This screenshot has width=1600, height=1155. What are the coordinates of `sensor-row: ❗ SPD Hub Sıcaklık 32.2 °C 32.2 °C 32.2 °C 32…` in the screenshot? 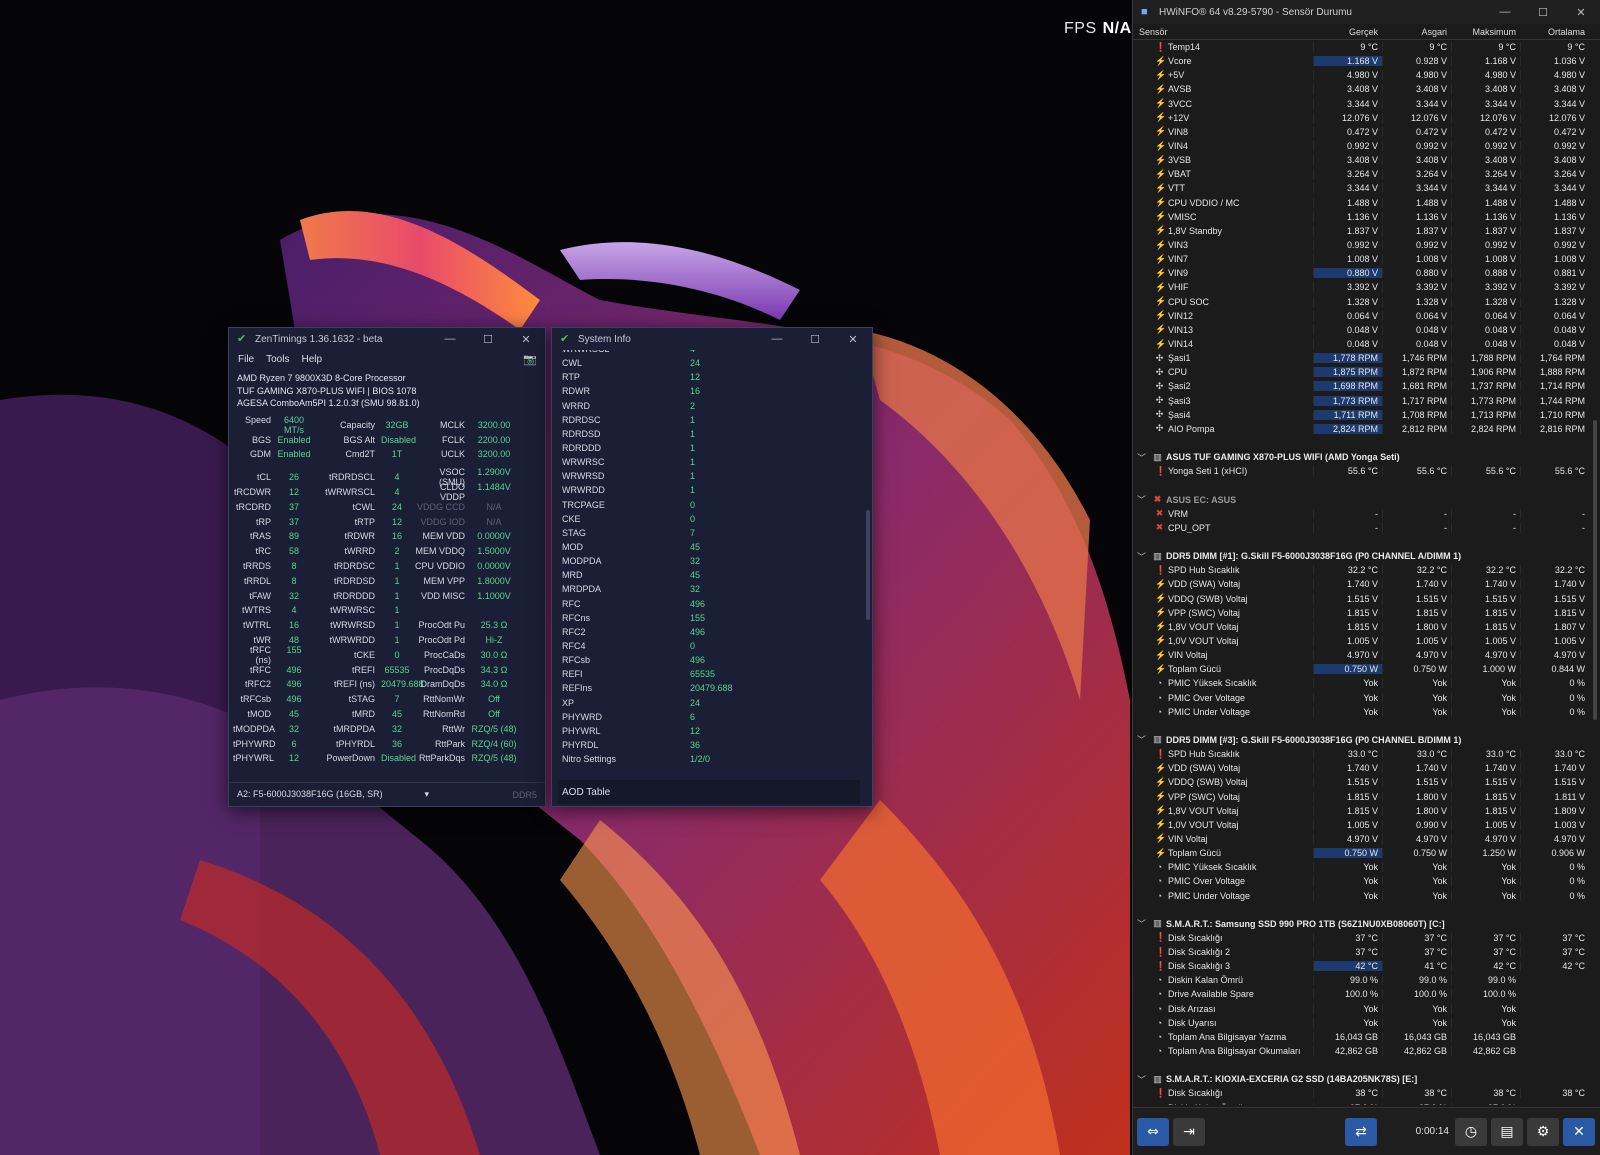 It's located at (1362, 570).